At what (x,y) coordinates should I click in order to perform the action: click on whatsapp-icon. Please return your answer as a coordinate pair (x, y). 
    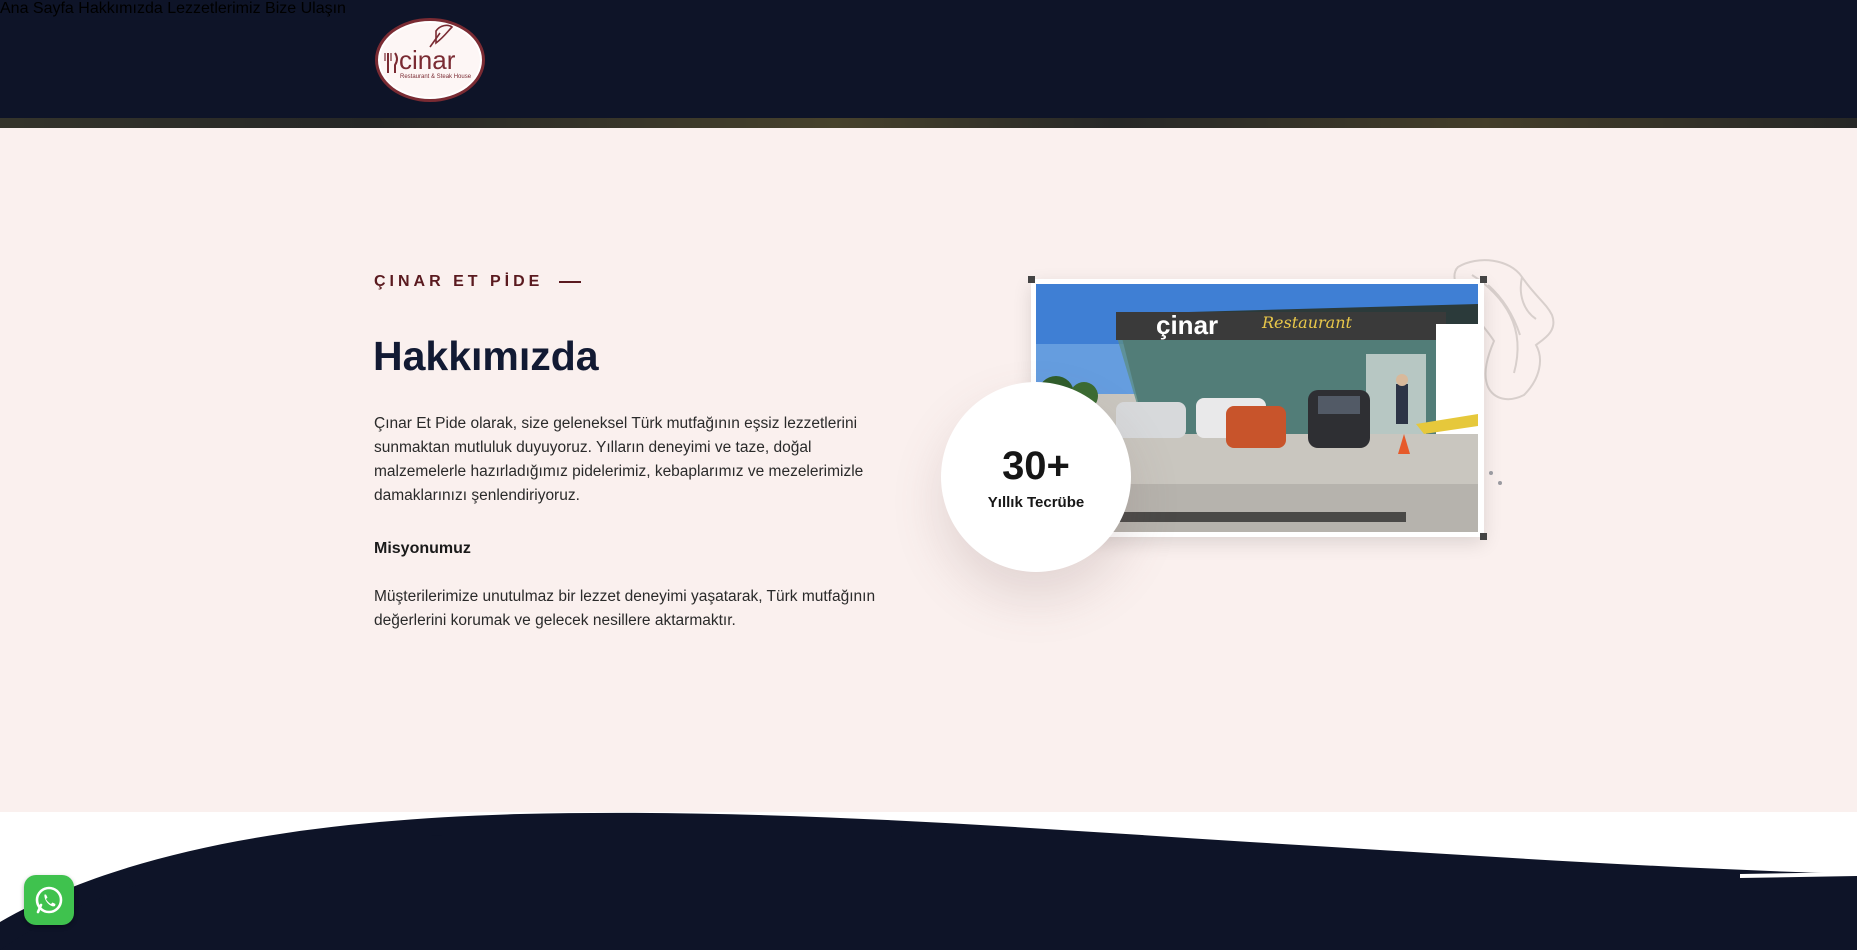
    Looking at the image, I should click on (49, 900).